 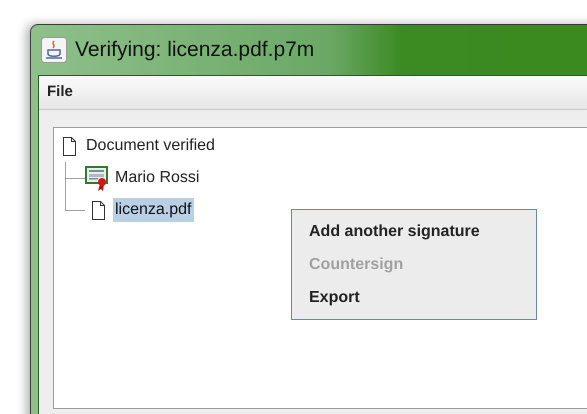 I want to click on window-title: Verifying: licenza.pdf.p7m, so click(x=194, y=50).